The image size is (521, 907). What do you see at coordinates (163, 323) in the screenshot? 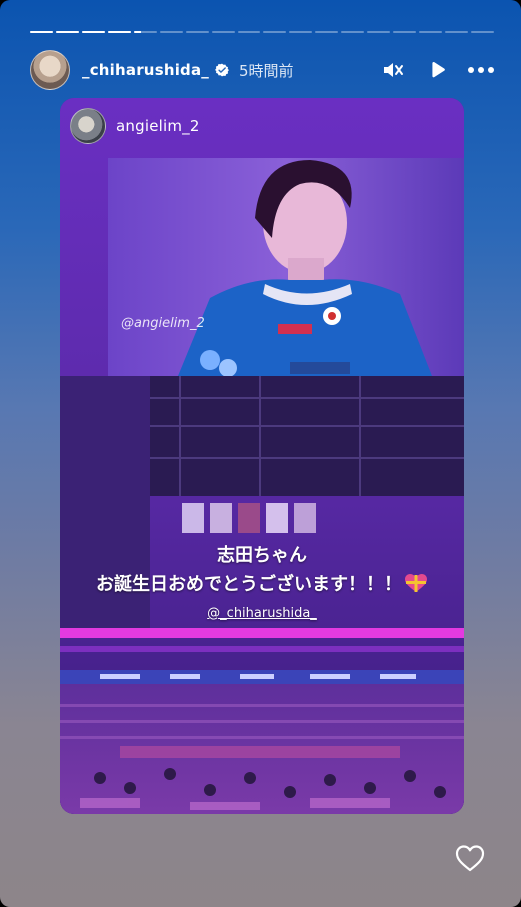
I see `video-watermark: @angielim_2` at bounding box center [163, 323].